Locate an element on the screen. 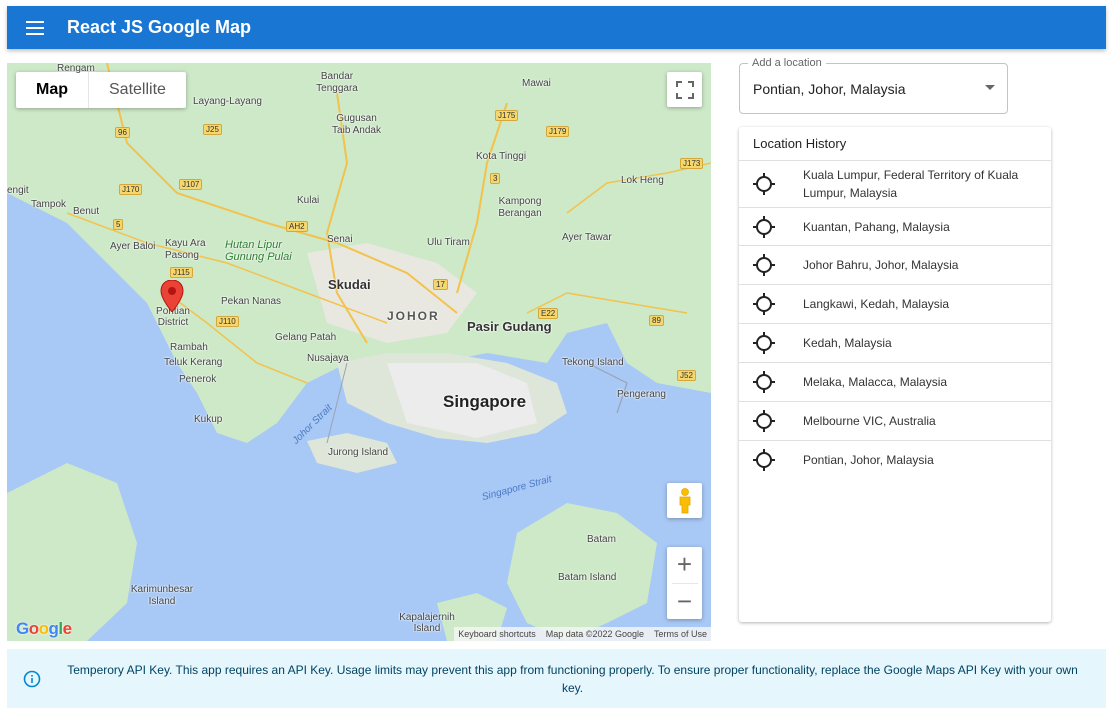  zoom-control: + − is located at coordinates (684, 583).